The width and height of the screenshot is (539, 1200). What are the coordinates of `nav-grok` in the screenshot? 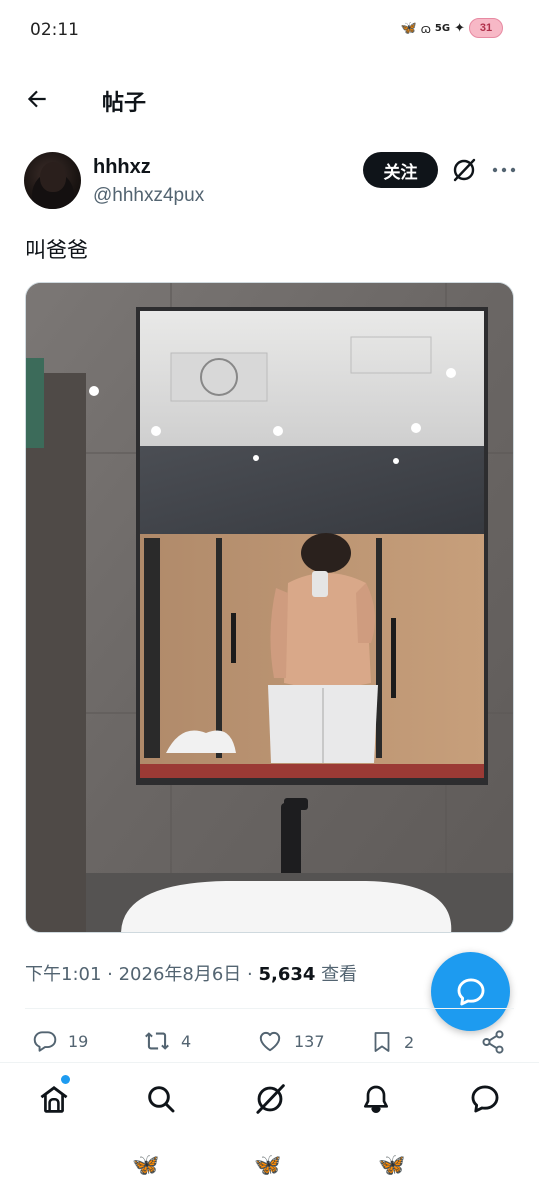 It's located at (270, 1099).